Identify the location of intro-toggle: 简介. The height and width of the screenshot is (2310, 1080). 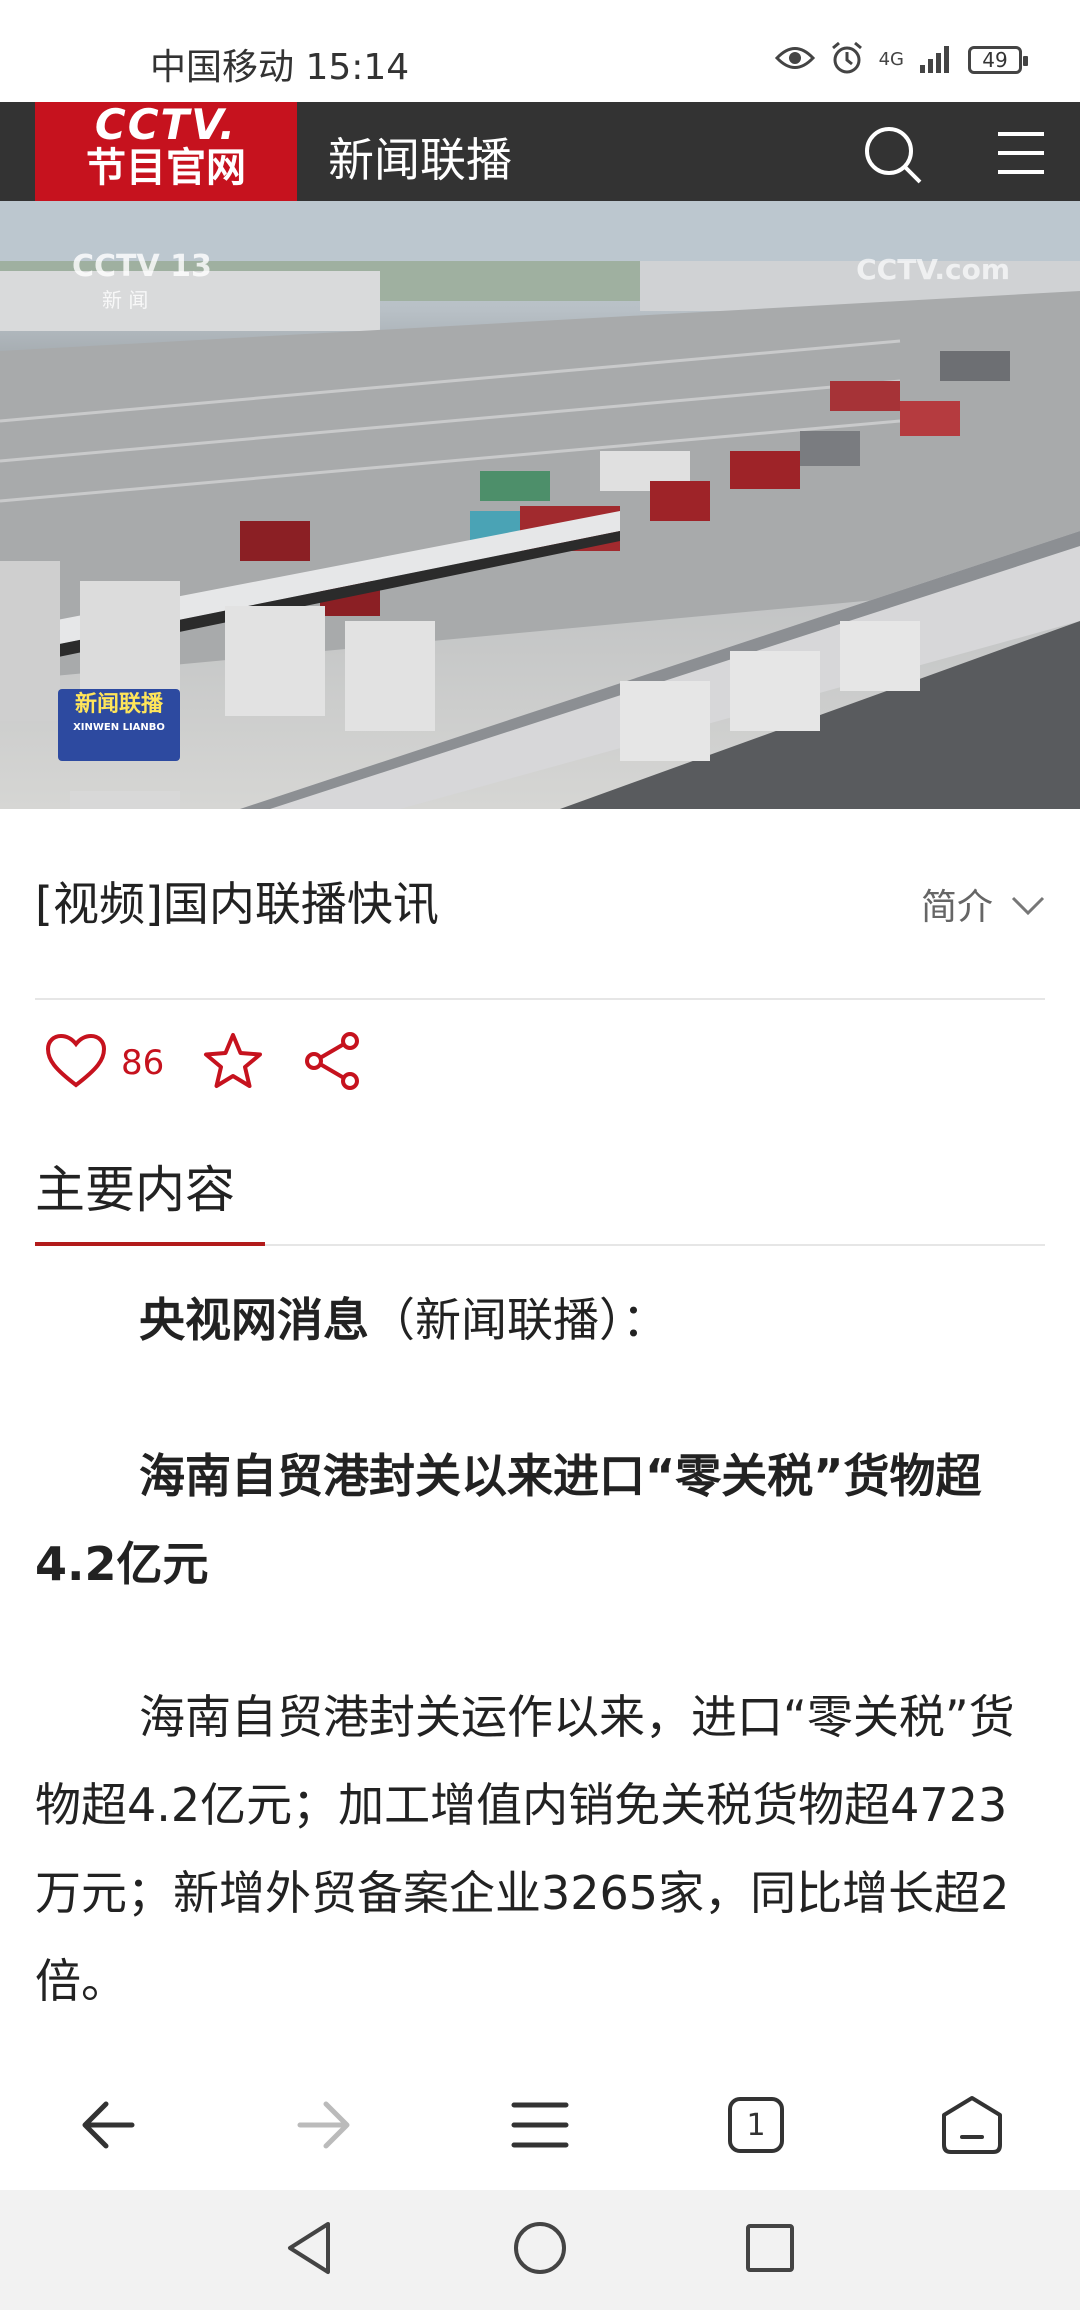
(983, 904).